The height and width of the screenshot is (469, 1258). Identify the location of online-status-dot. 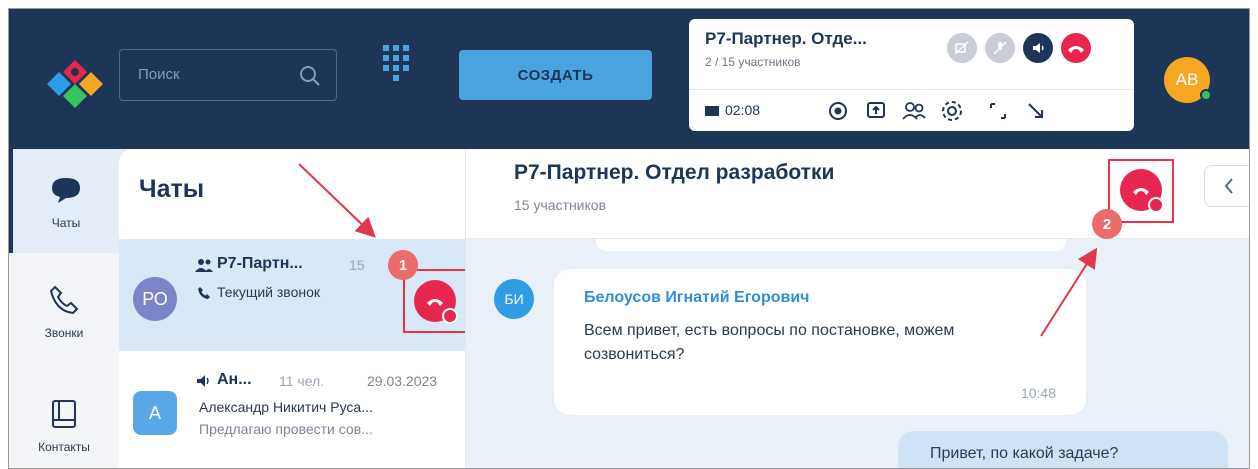
(1206, 95).